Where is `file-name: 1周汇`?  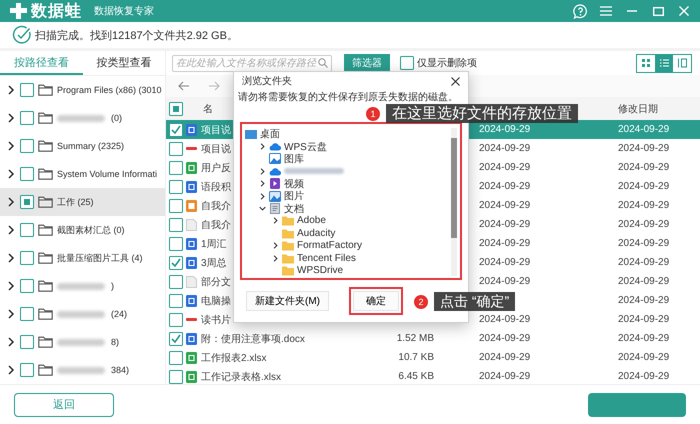 file-name: 1周汇 is located at coordinates (214, 244).